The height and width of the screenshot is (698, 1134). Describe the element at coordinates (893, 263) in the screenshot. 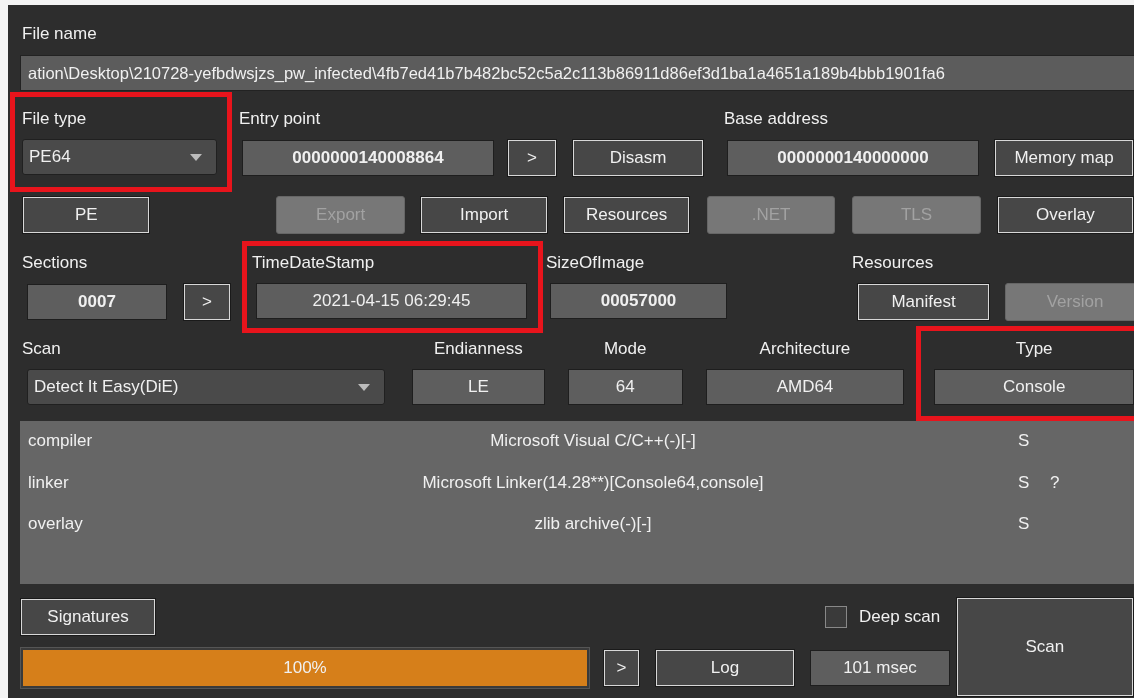

I see `field-label: Resources` at that location.